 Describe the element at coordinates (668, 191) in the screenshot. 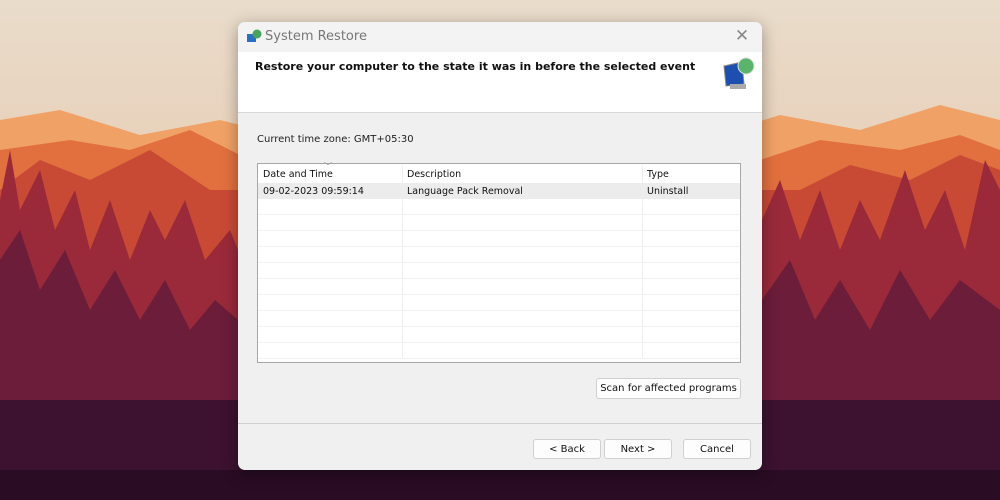

I see `cell-type: Uninstall` at that location.